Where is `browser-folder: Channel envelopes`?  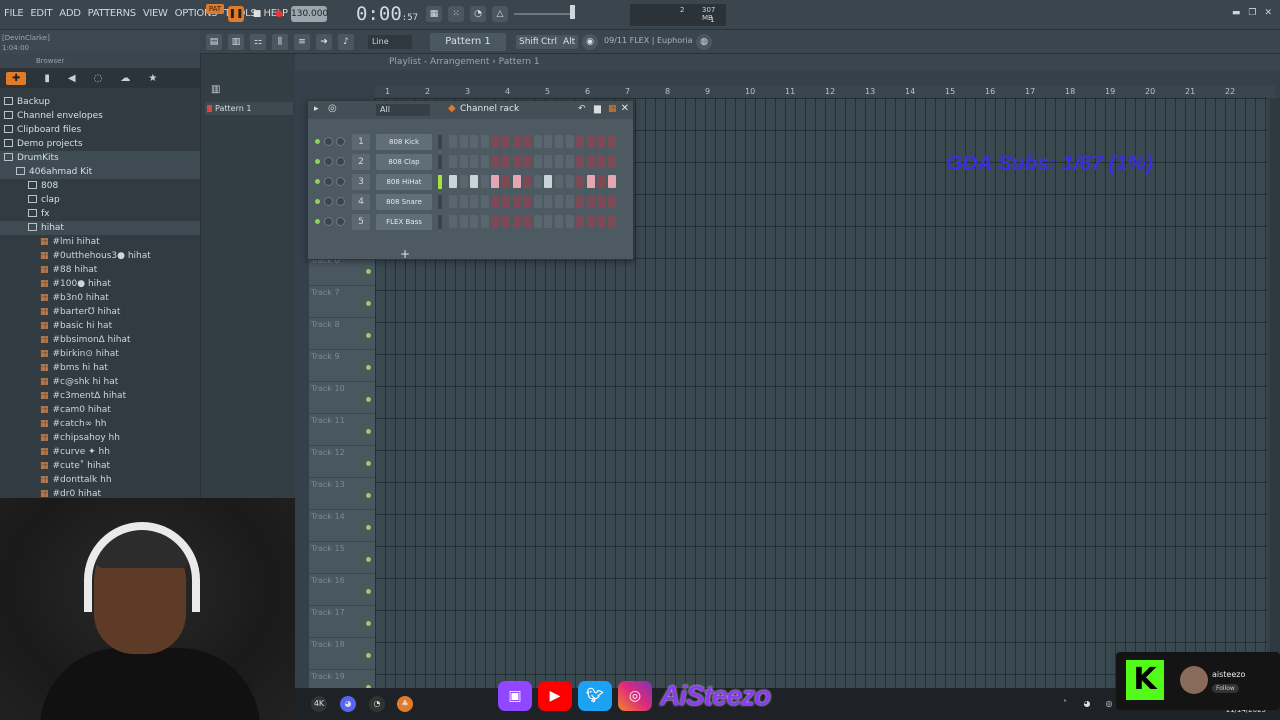 browser-folder: Channel envelopes is located at coordinates (100, 116).